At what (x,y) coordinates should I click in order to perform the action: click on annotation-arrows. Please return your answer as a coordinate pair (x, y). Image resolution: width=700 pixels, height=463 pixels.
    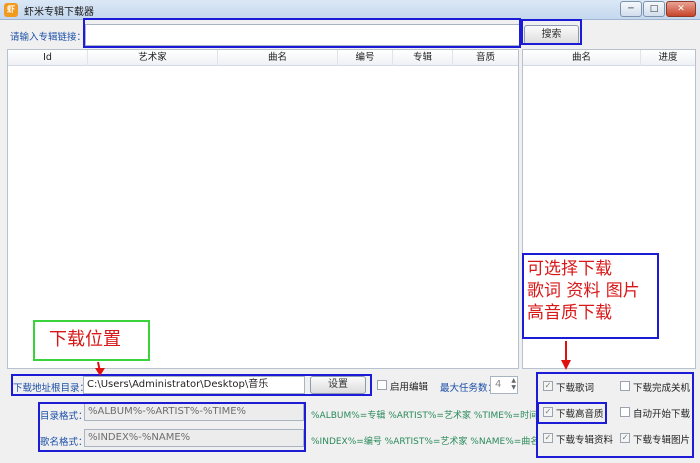
    Looking at the image, I should click on (333, 358).